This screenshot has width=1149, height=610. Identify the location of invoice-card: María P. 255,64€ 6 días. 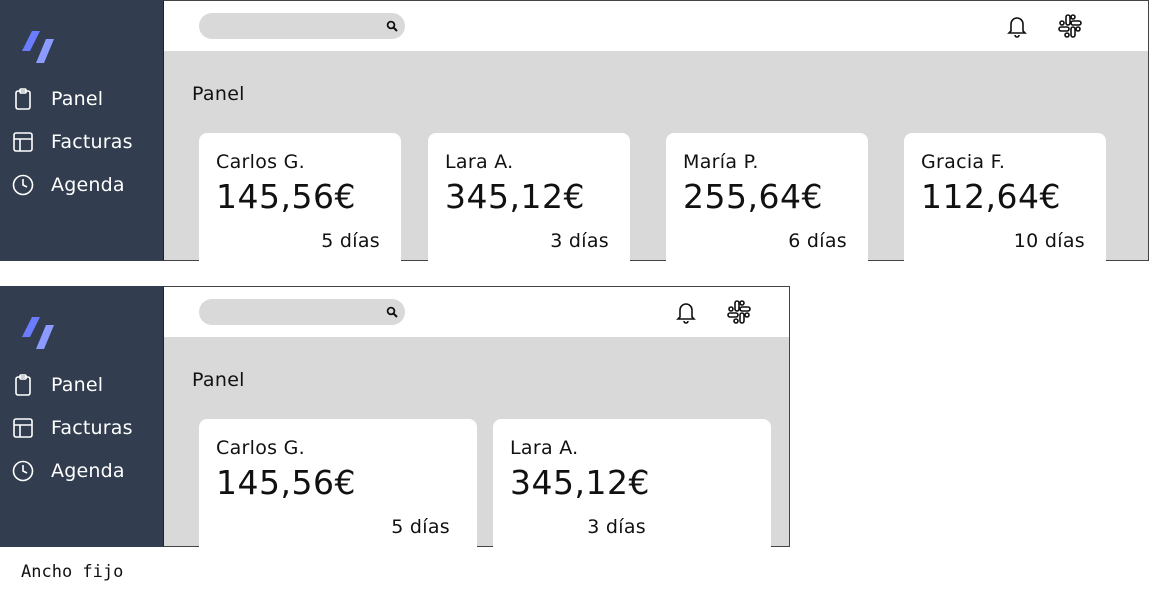
(767, 197).